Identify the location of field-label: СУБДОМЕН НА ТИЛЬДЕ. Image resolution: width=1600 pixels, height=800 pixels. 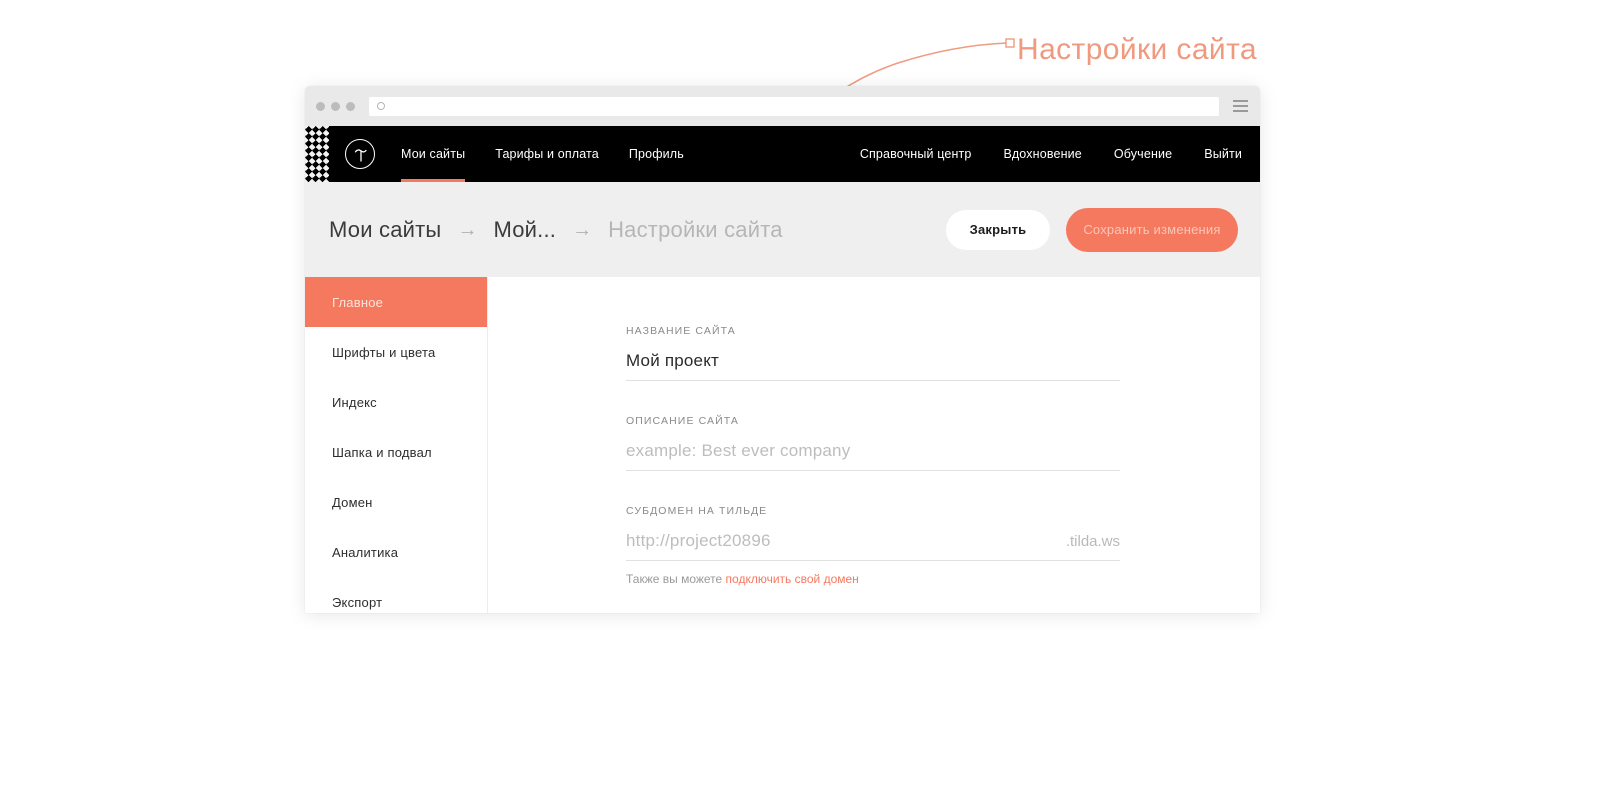
(697, 511).